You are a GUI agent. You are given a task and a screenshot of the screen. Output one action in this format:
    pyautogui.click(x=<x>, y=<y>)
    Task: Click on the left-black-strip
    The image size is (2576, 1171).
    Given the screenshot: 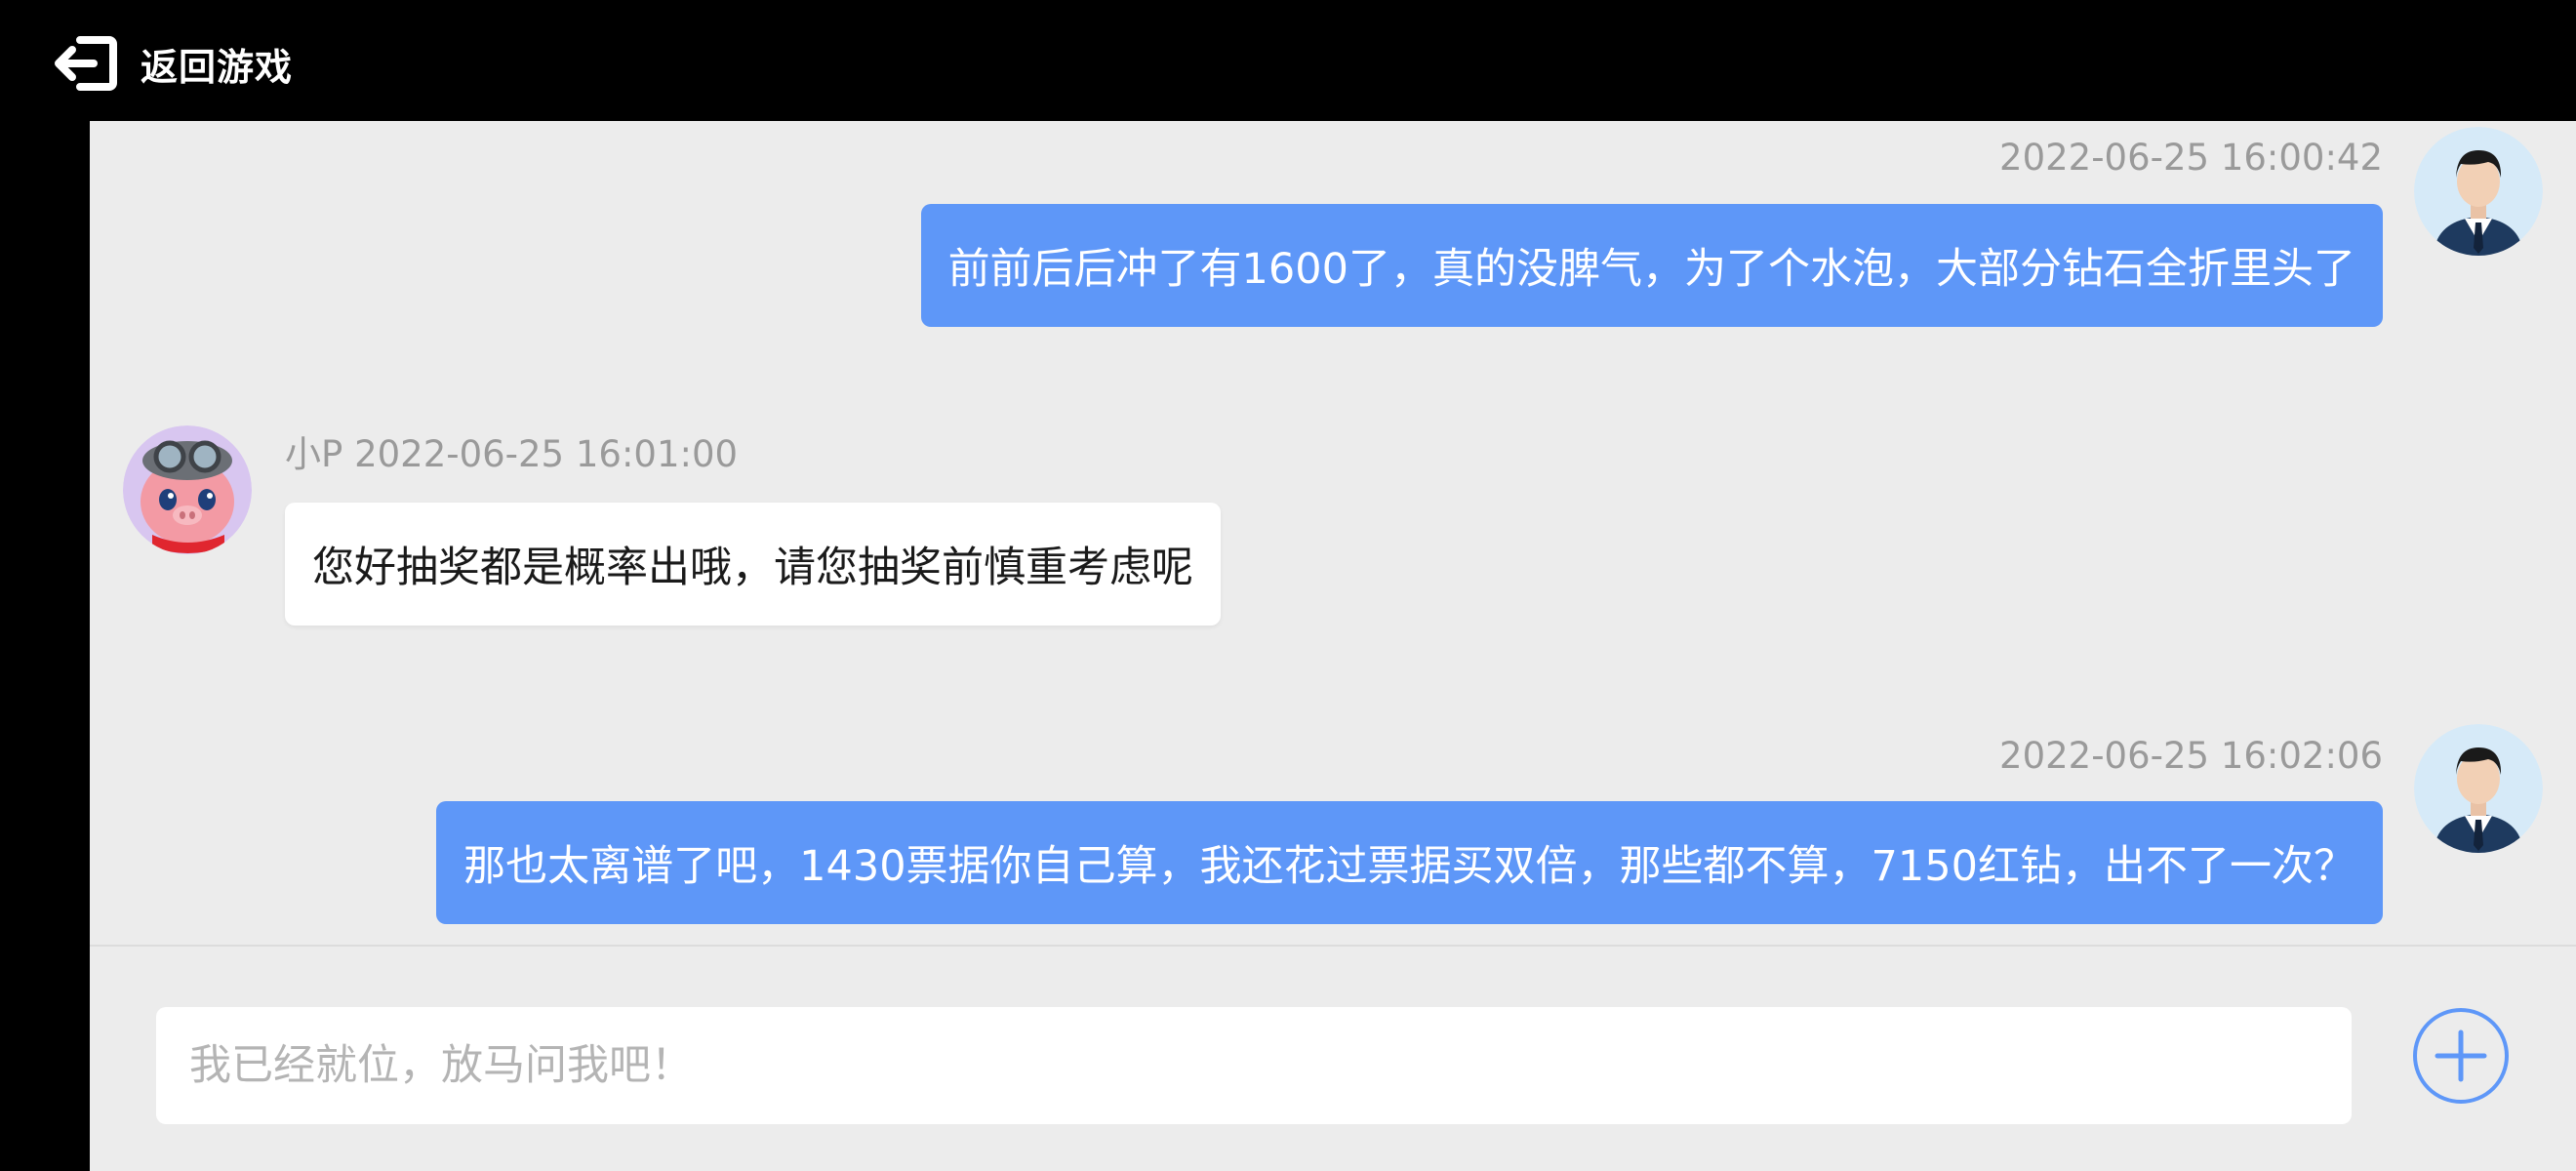 What is the action you would take?
    pyautogui.click(x=45, y=646)
    